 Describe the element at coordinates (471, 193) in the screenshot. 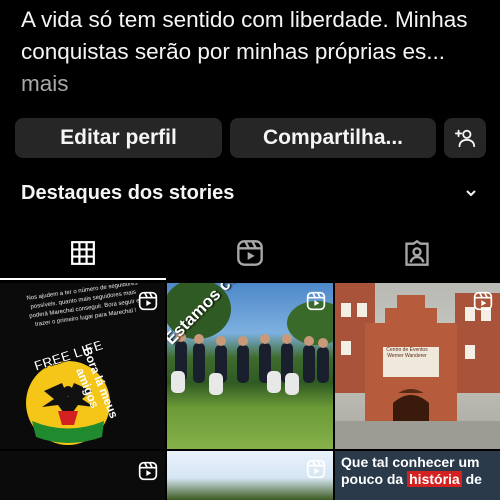

I see `chevron-down-icon` at that location.